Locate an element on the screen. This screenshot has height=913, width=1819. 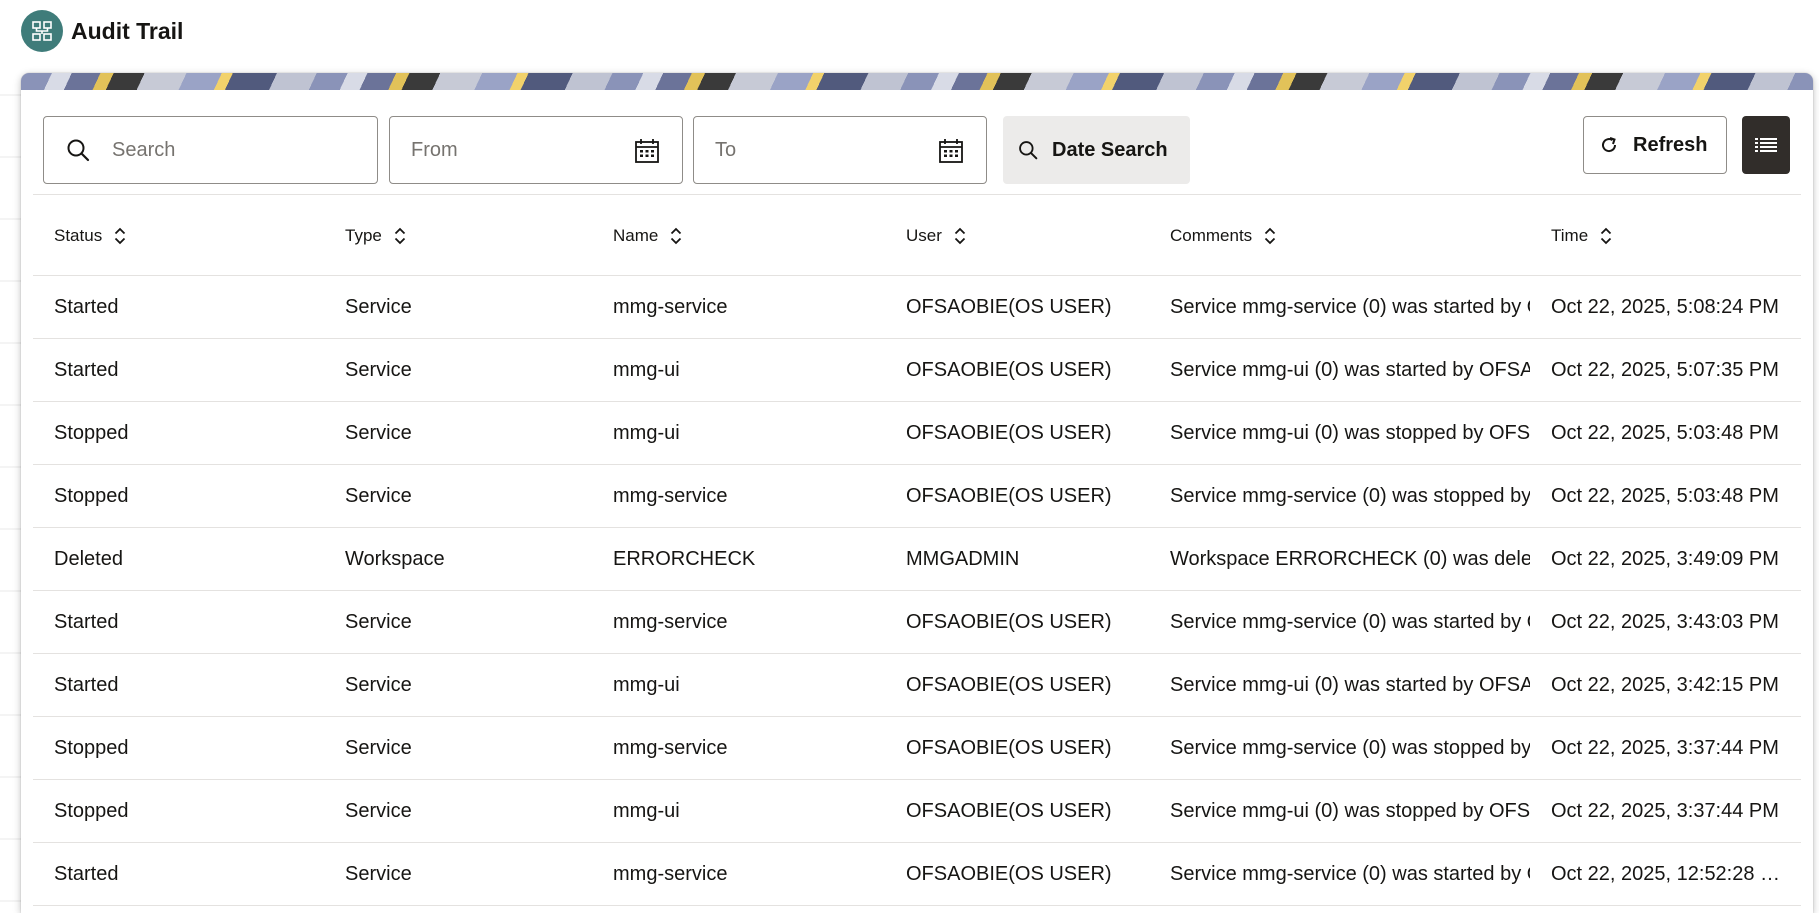
column-header-name: Name is located at coordinates (753, 235).